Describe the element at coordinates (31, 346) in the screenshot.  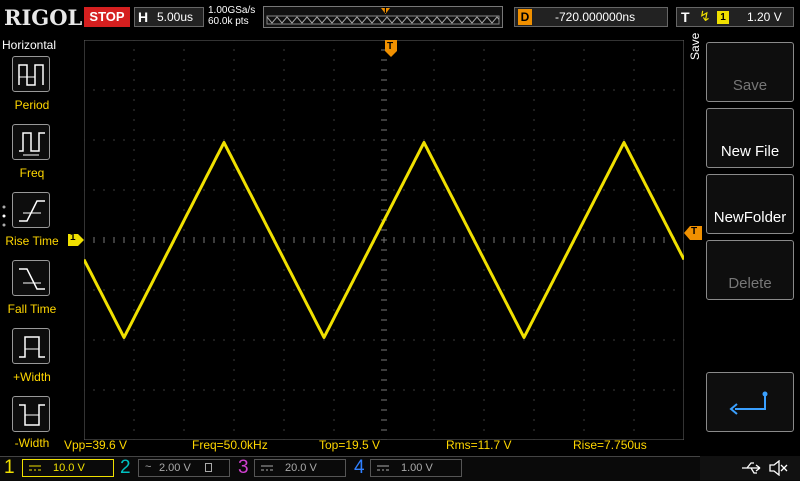
I see `positive-width-button` at that location.